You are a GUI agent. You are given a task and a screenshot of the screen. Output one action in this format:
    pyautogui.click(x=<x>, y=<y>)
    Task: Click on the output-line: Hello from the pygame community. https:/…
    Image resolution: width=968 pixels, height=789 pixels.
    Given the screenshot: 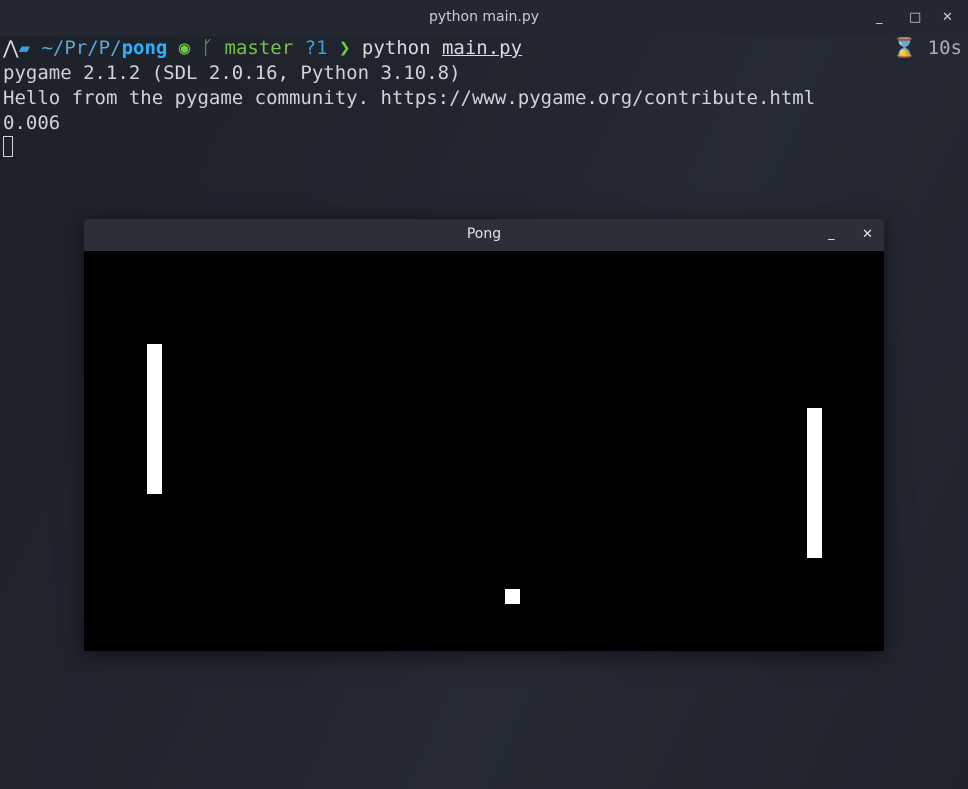 What is the action you would take?
    pyautogui.click(x=409, y=98)
    